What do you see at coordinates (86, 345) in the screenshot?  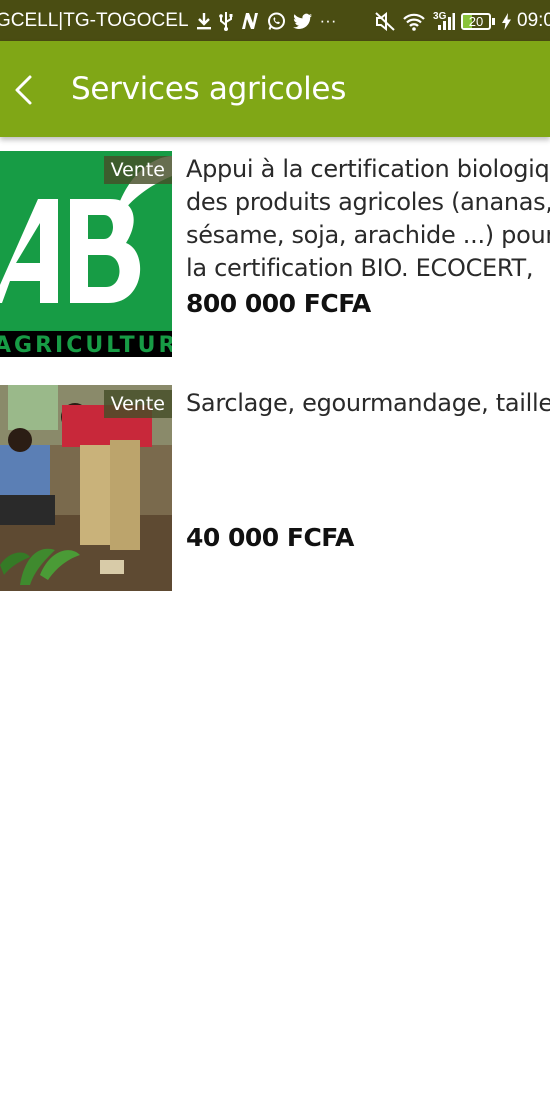 I see `agriculture-logo-text: AGRICULTURE` at bounding box center [86, 345].